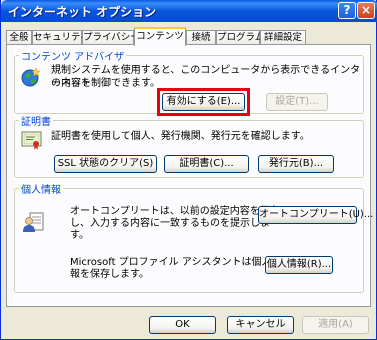  Describe the element at coordinates (33, 222) in the screenshot. I see `personal-profile-icon` at that location.